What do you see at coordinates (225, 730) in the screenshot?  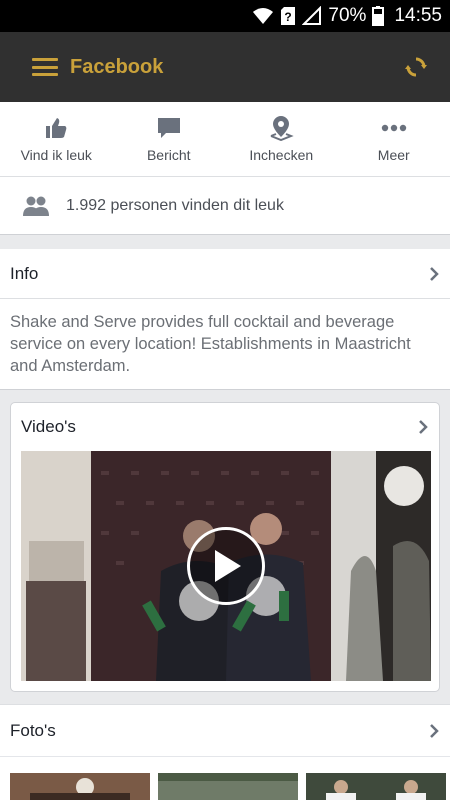 I see `photos-section-header: Foto's` at bounding box center [225, 730].